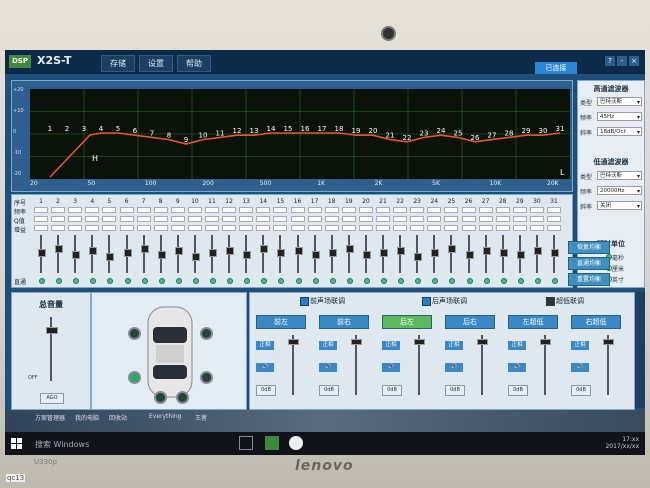 This screenshot has height=488, width=650. Describe the element at coordinates (596, 322) in the screenshot. I see `channel-select-button: 右超低` at that location.